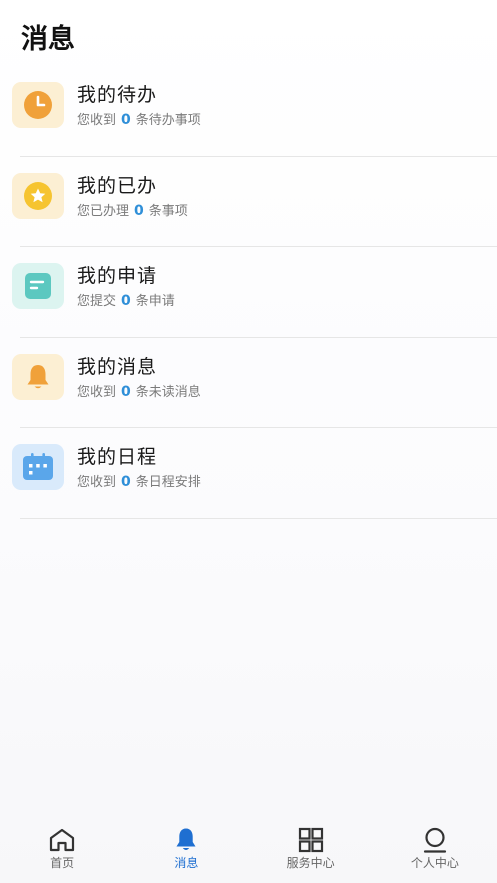  Describe the element at coordinates (97, 301) in the screenshot. I see `subtitle-prefix: 您提交` at that location.